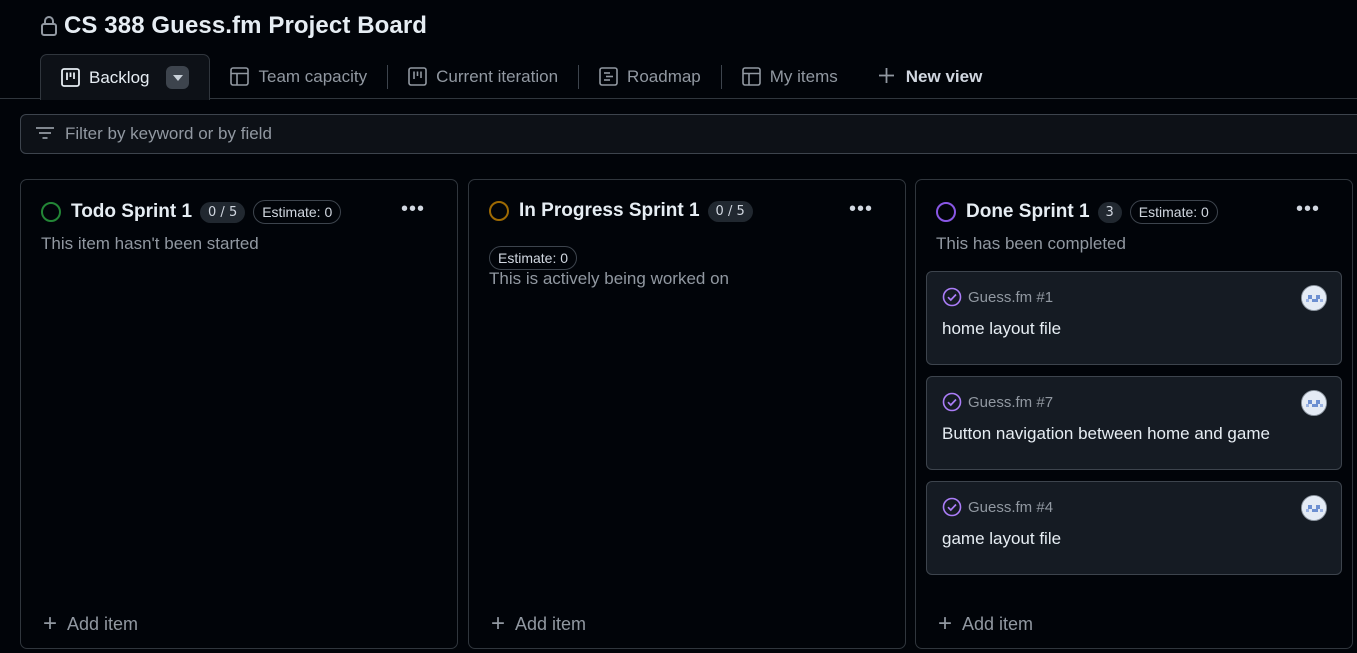  I want to click on issue-title: Button navigation between home and game, so click(1106, 434).